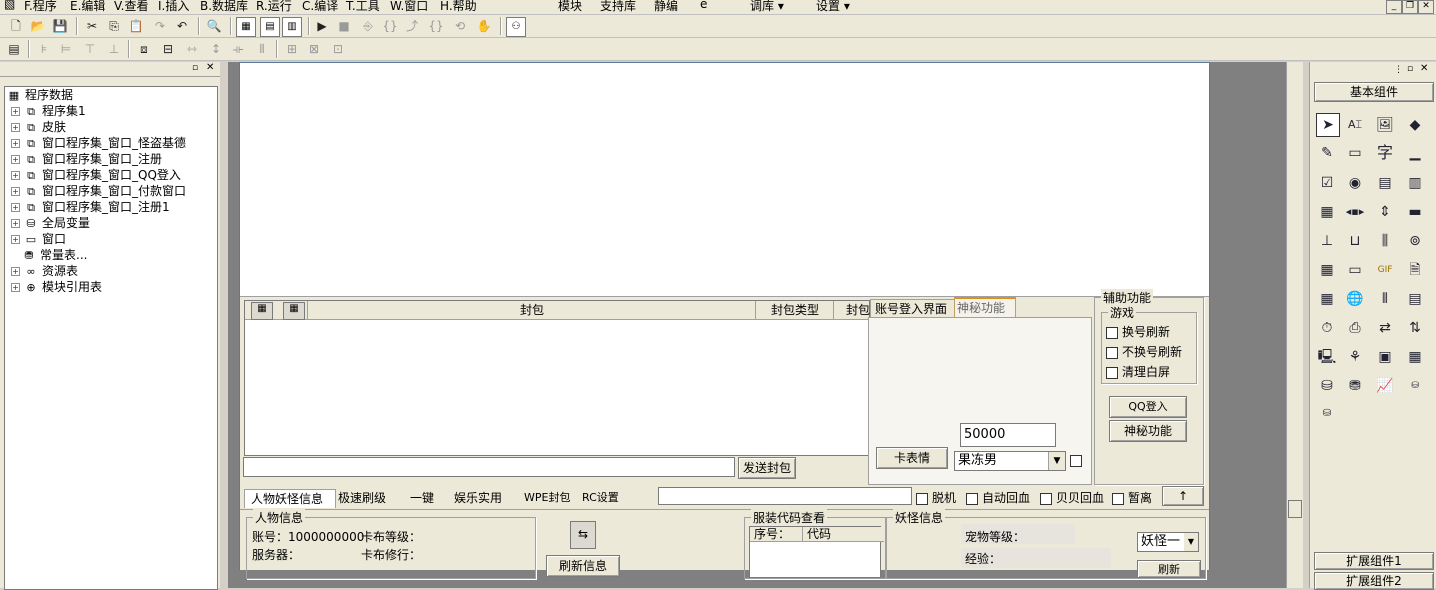 The height and width of the screenshot is (590, 1436). What do you see at coordinates (1168, 542) in the screenshot?
I see `monster-combo: 妖怪一 ▼` at bounding box center [1168, 542].